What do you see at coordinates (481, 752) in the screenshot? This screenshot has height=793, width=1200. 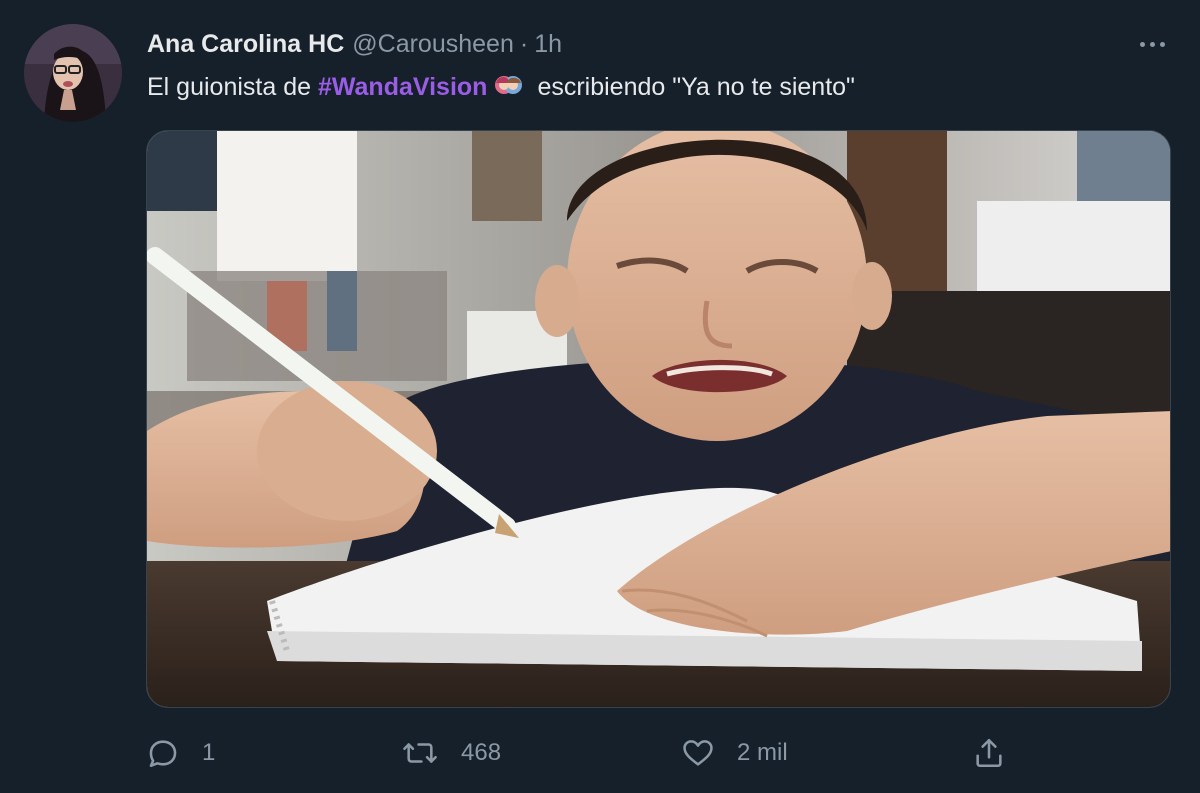 I see `retweet-count: 468` at bounding box center [481, 752].